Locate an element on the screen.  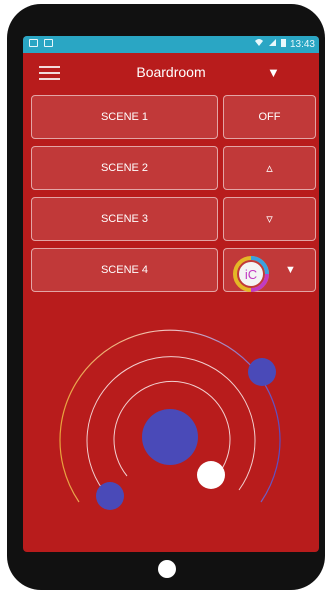
outer-ring-knob is located at coordinates (262, 372).